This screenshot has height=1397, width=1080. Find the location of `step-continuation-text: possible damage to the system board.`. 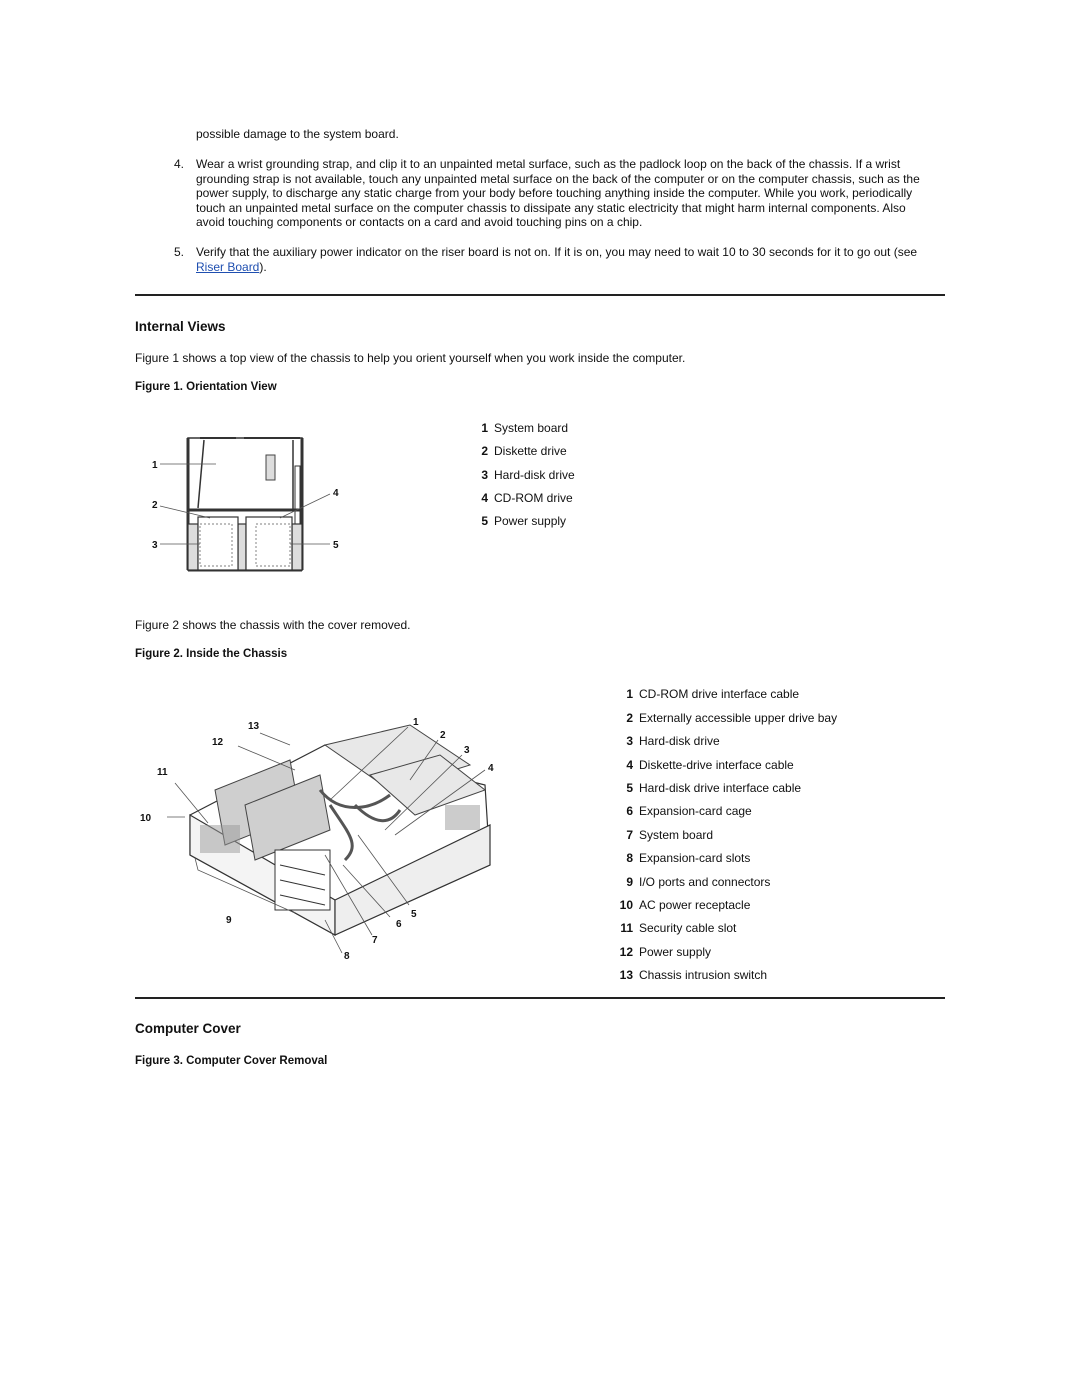

step-continuation-text: possible damage to the system board. is located at coordinates (297, 134).